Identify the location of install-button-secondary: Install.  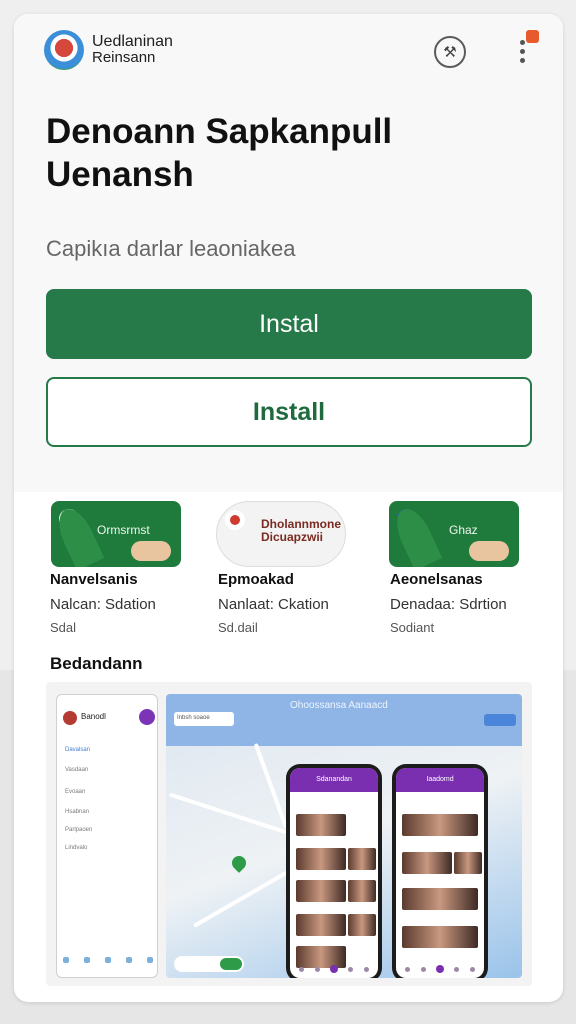
(289, 412).